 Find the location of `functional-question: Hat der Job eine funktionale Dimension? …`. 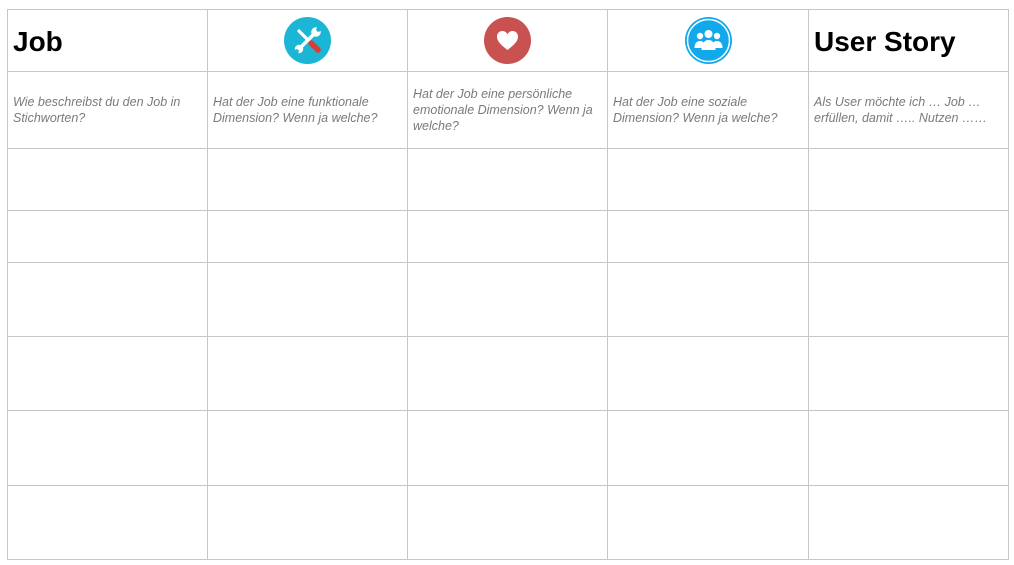

functional-question: Hat der Job eine funktionale Dimension? … is located at coordinates (307, 110).